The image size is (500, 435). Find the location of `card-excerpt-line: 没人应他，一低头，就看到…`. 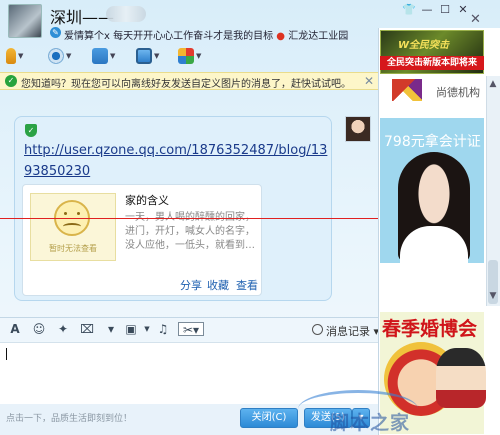

card-excerpt-line: 没人应他，一低头，就看到… is located at coordinates (190, 245).